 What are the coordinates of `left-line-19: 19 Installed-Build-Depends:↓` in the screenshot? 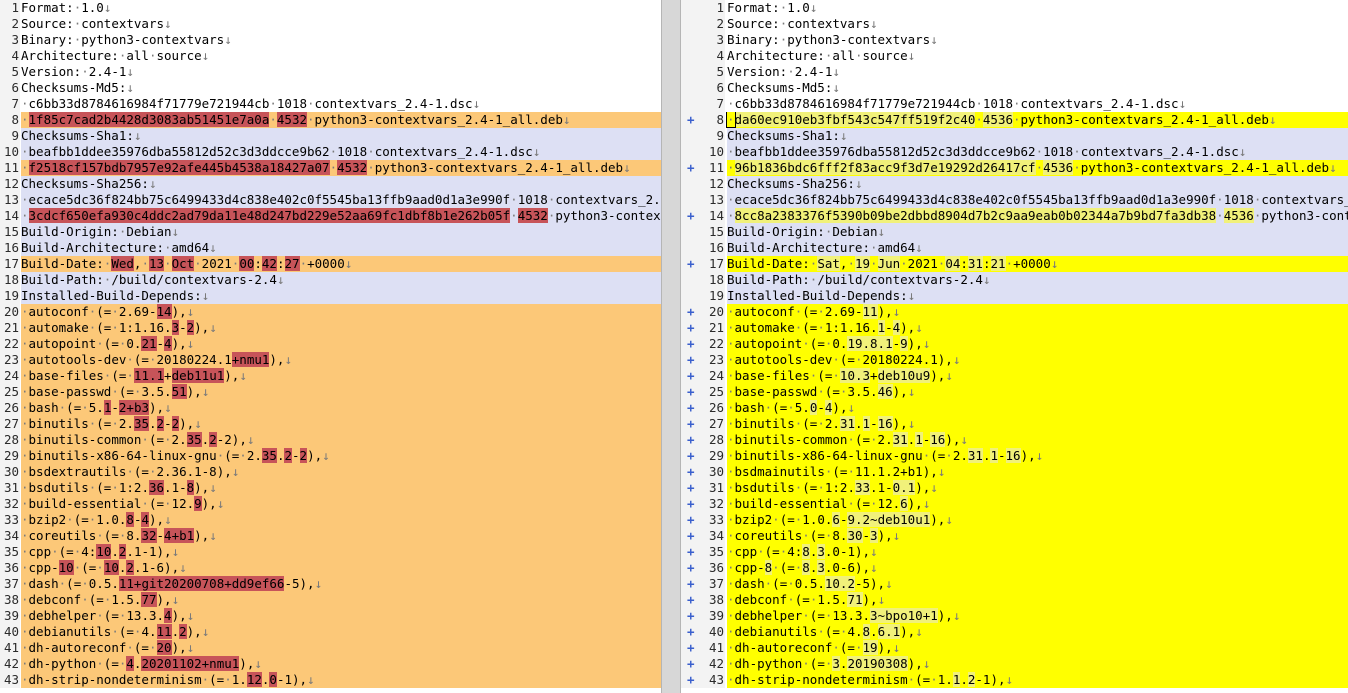 It's located at (330, 296).